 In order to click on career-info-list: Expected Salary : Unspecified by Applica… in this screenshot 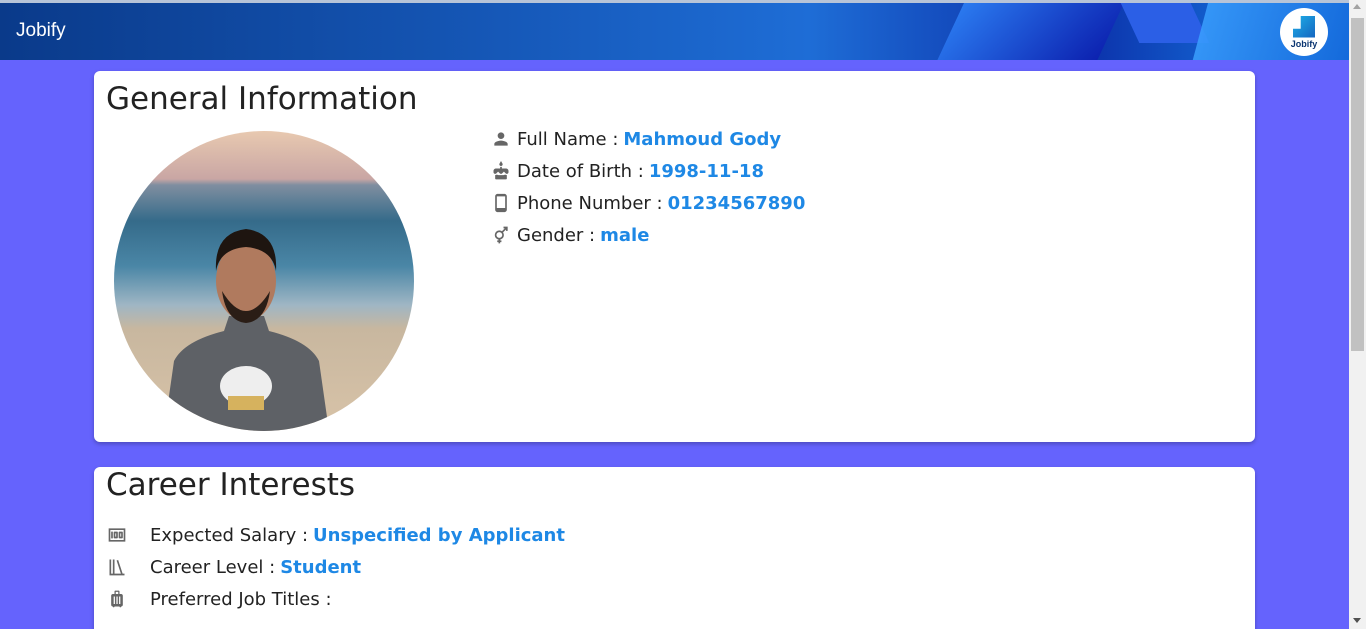, I will do `click(335, 567)`.